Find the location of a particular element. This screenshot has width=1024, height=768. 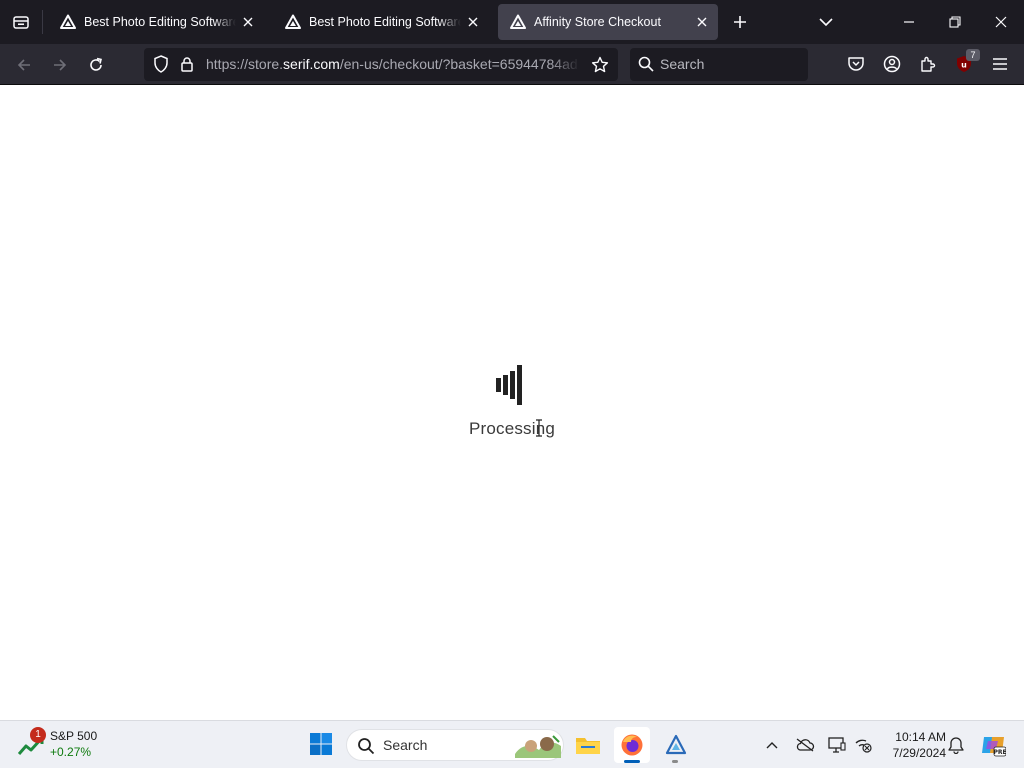

tab-affinity-store-checkout: Affinity Store Checkout is located at coordinates (608, 22).